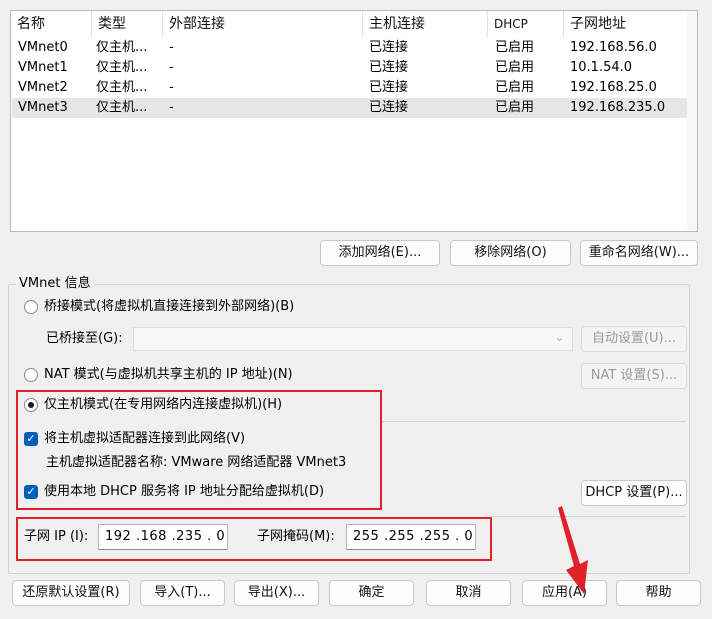 The image size is (712, 619). What do you see at coordinates (533, 421) in the screenshot?
I see `divider` at bounding box center [533, 421].